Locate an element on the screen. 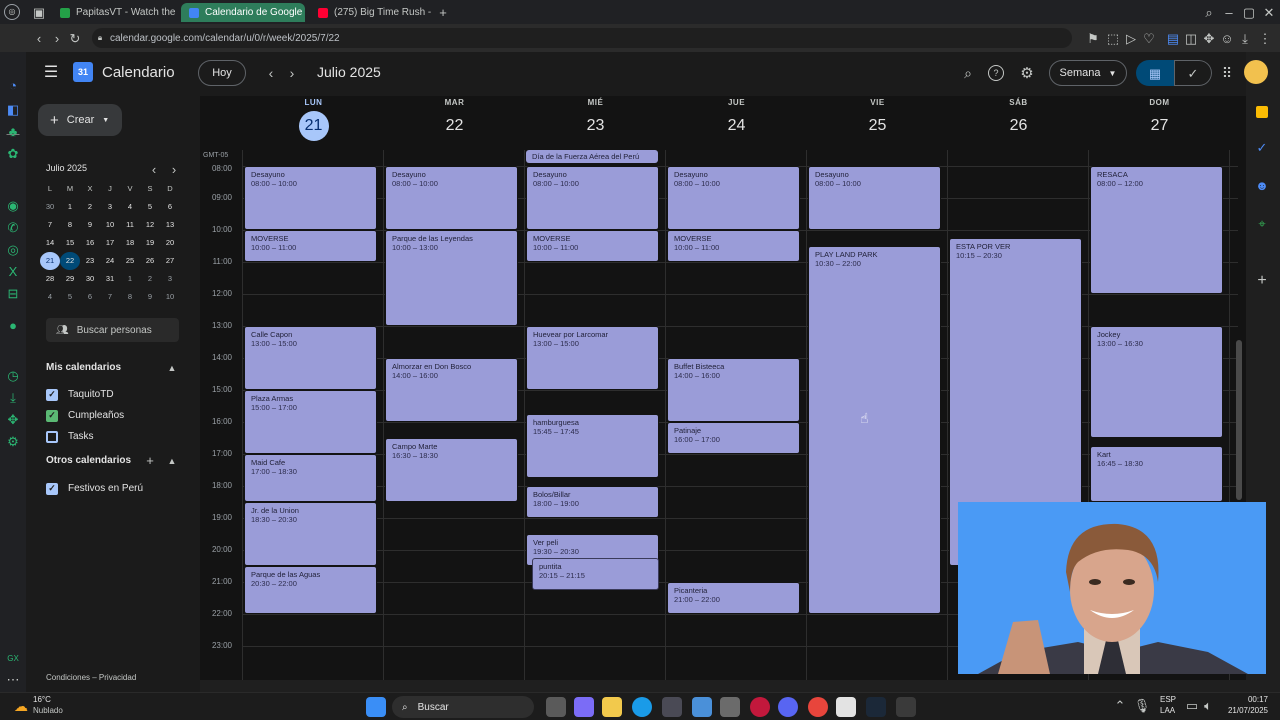 This screenshot has width=1280, height=720. mini-day: 2 is located at coordinates (150, 279).